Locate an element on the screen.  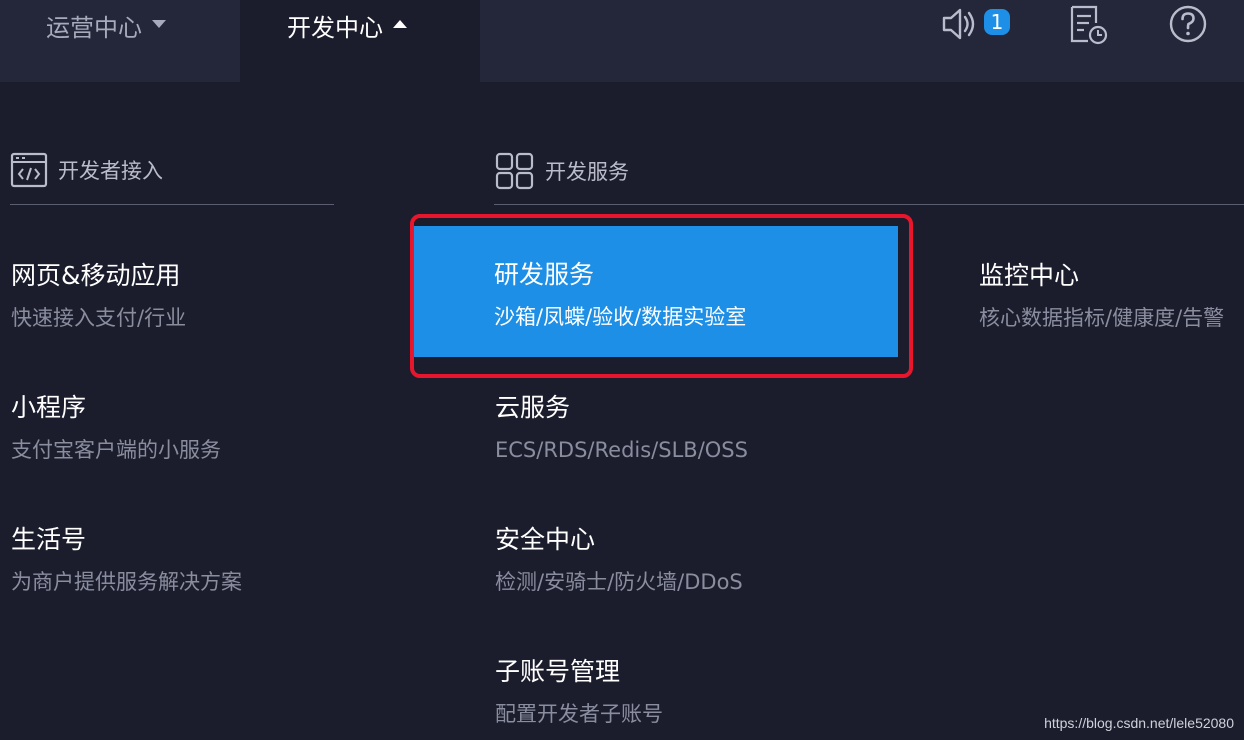
nav-operations-center: 运营中心 is located at coordinates (120, 41).